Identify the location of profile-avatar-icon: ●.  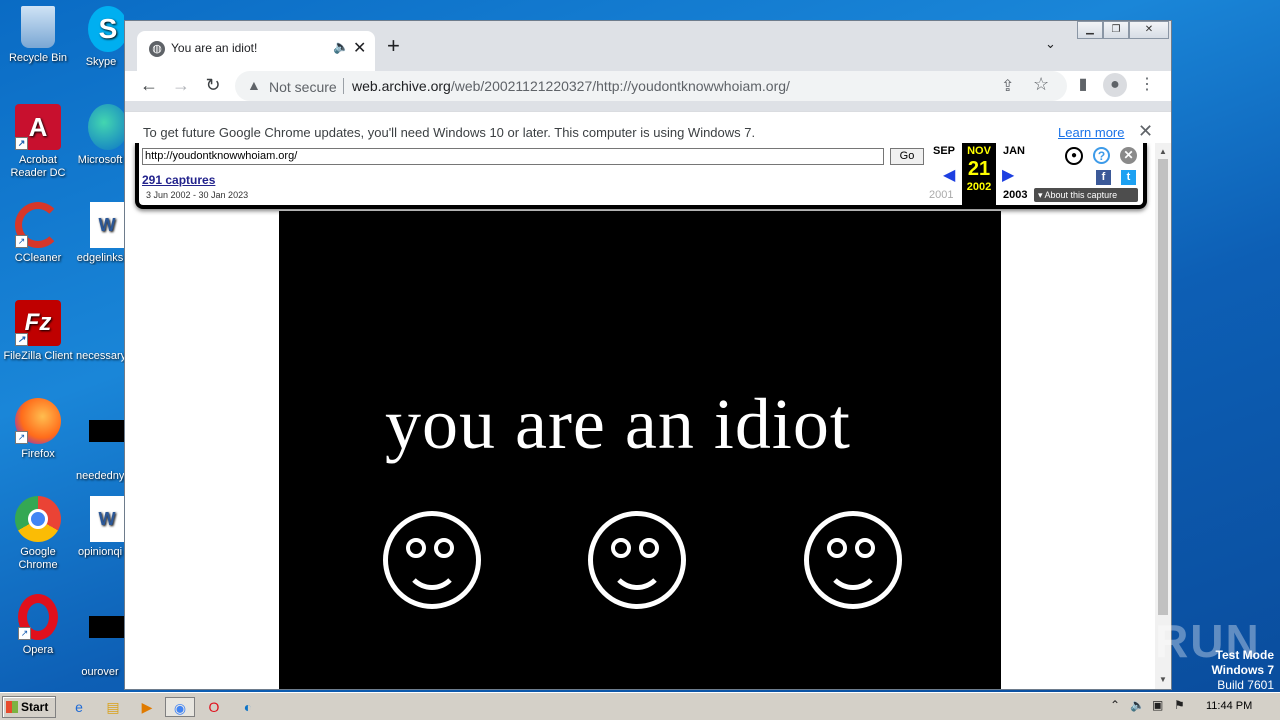
(1115, 85).